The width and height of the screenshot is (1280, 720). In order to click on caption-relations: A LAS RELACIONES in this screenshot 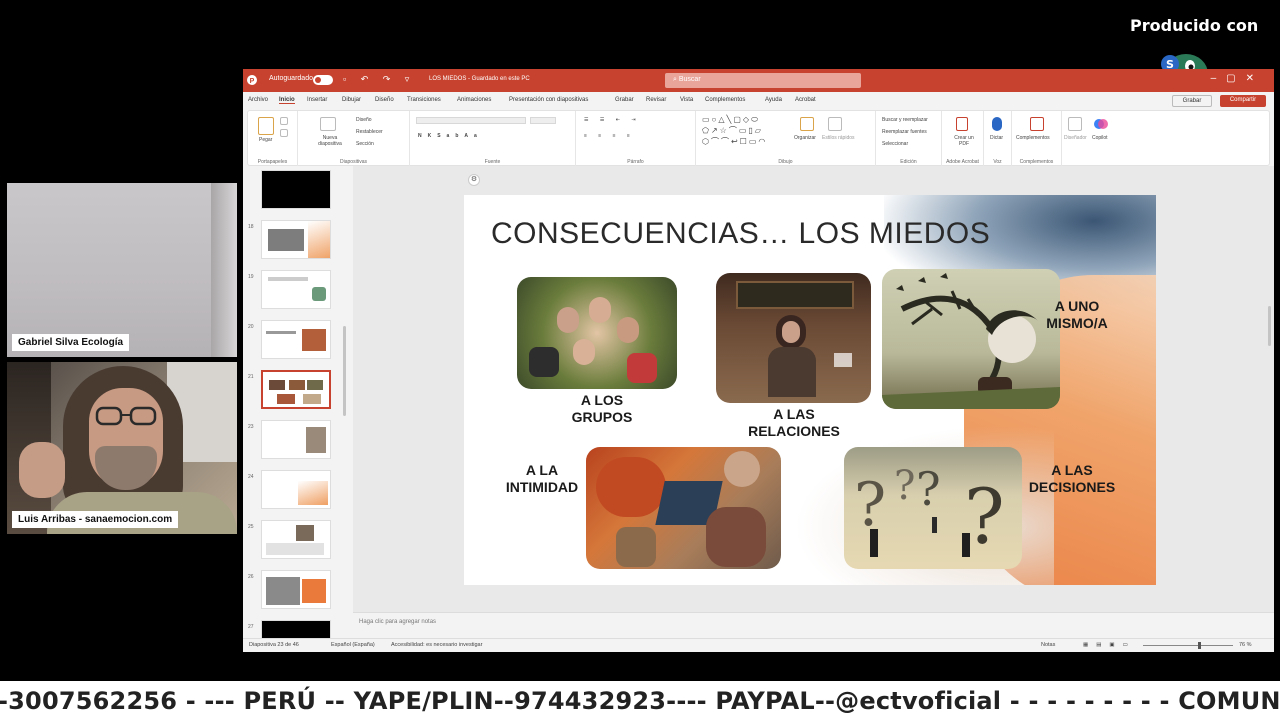, I will do `click(794, 423)`.